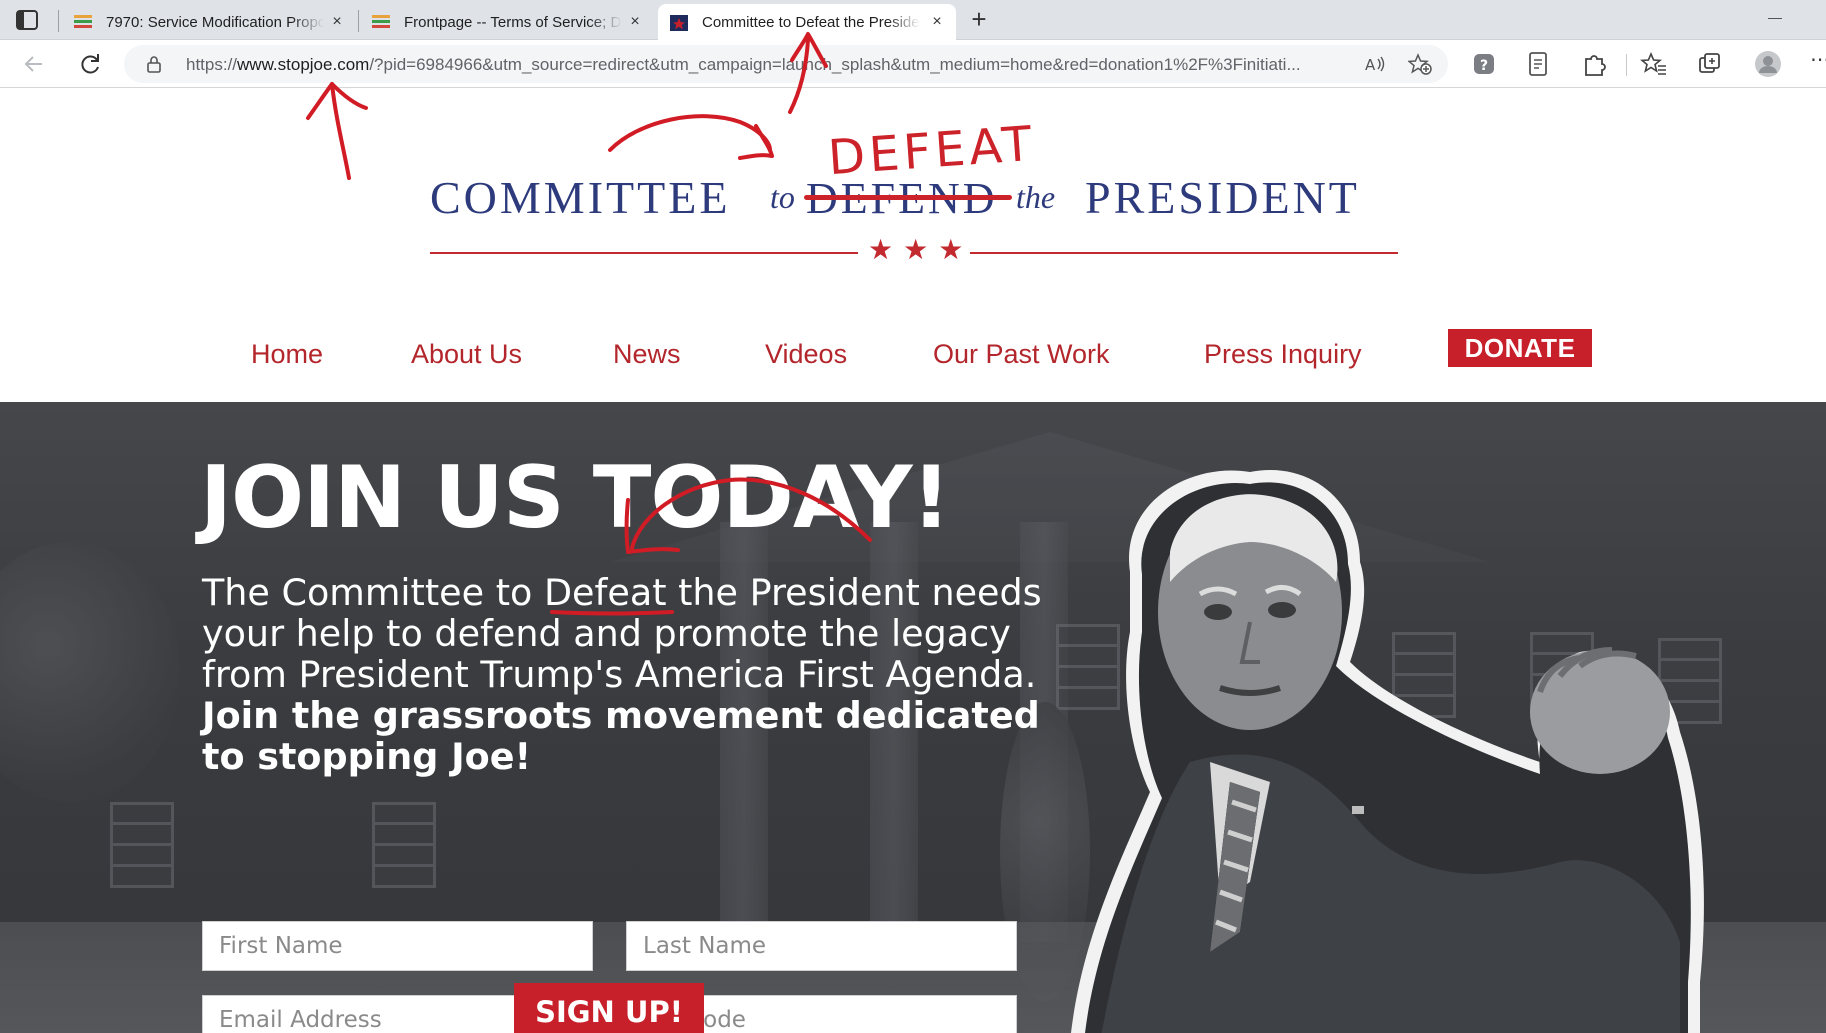 The width and height of the screenshot is (1826, 1033). I want to click on star-favicon, so click(679, 23).